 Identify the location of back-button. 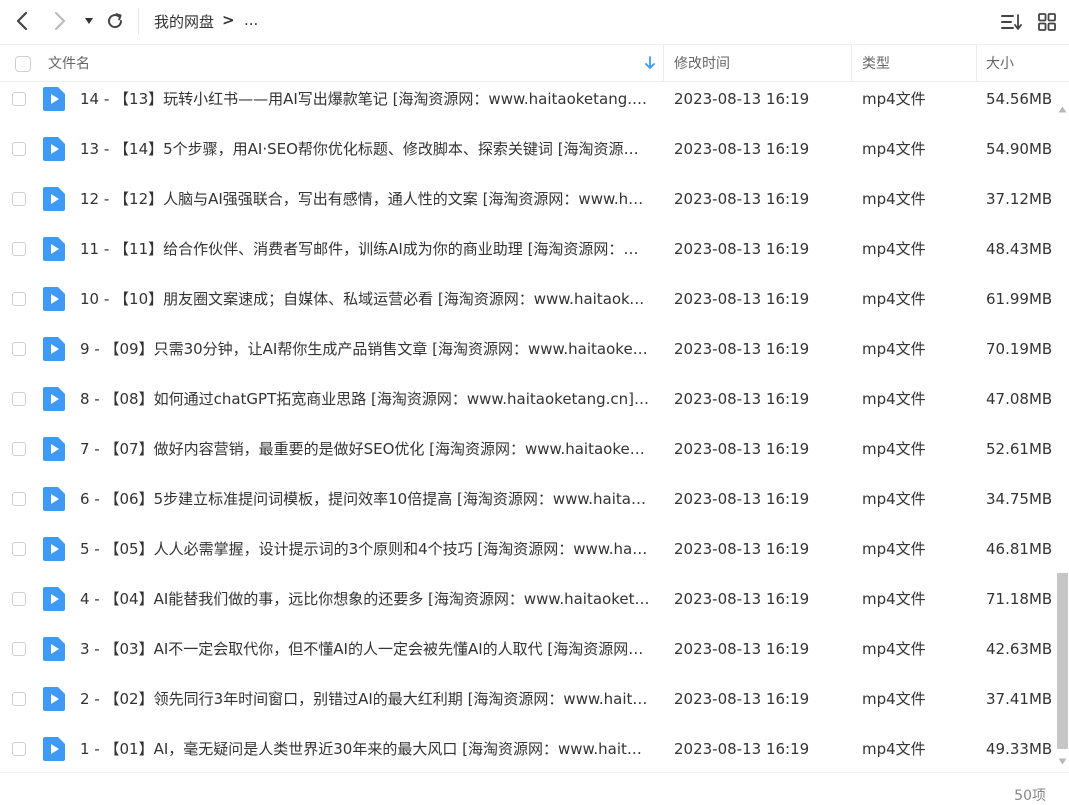
(22, 21).